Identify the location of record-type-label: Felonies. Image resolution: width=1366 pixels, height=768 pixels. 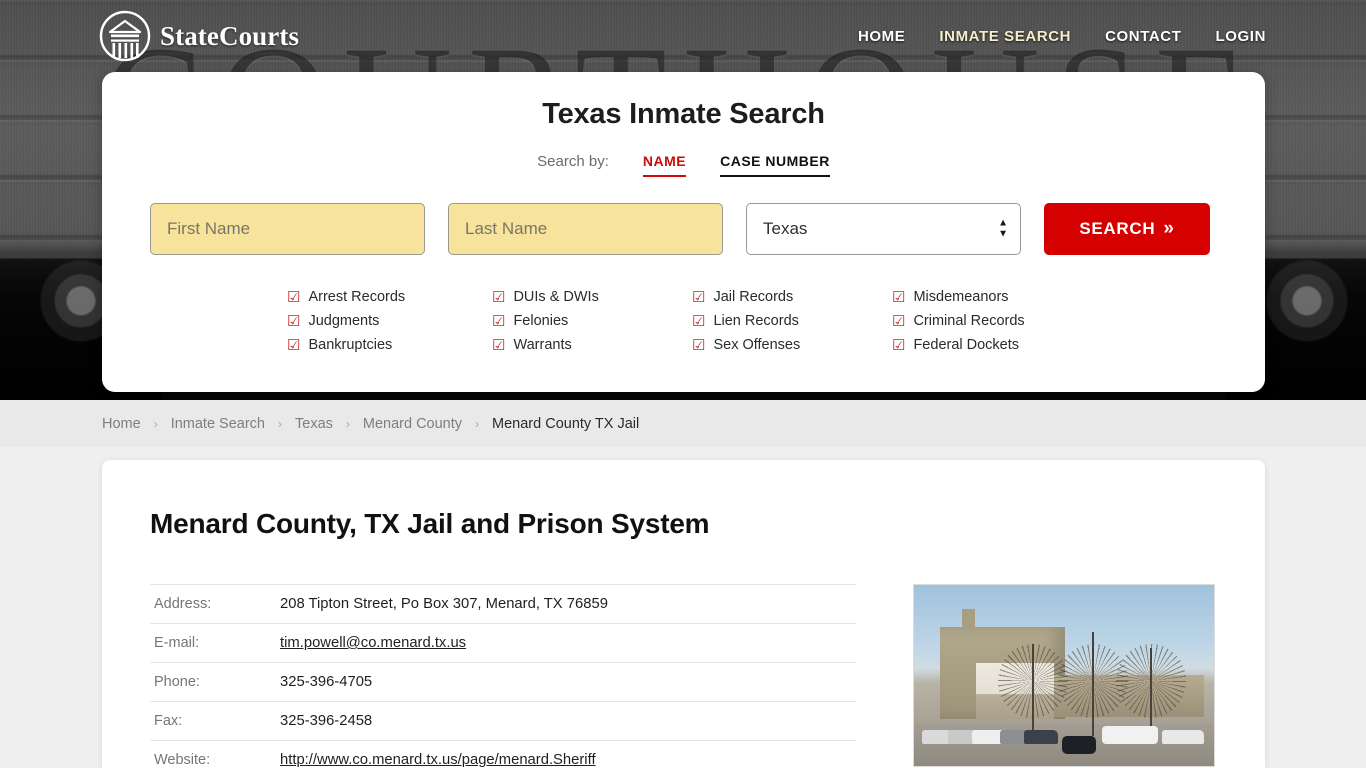
(541, 321).